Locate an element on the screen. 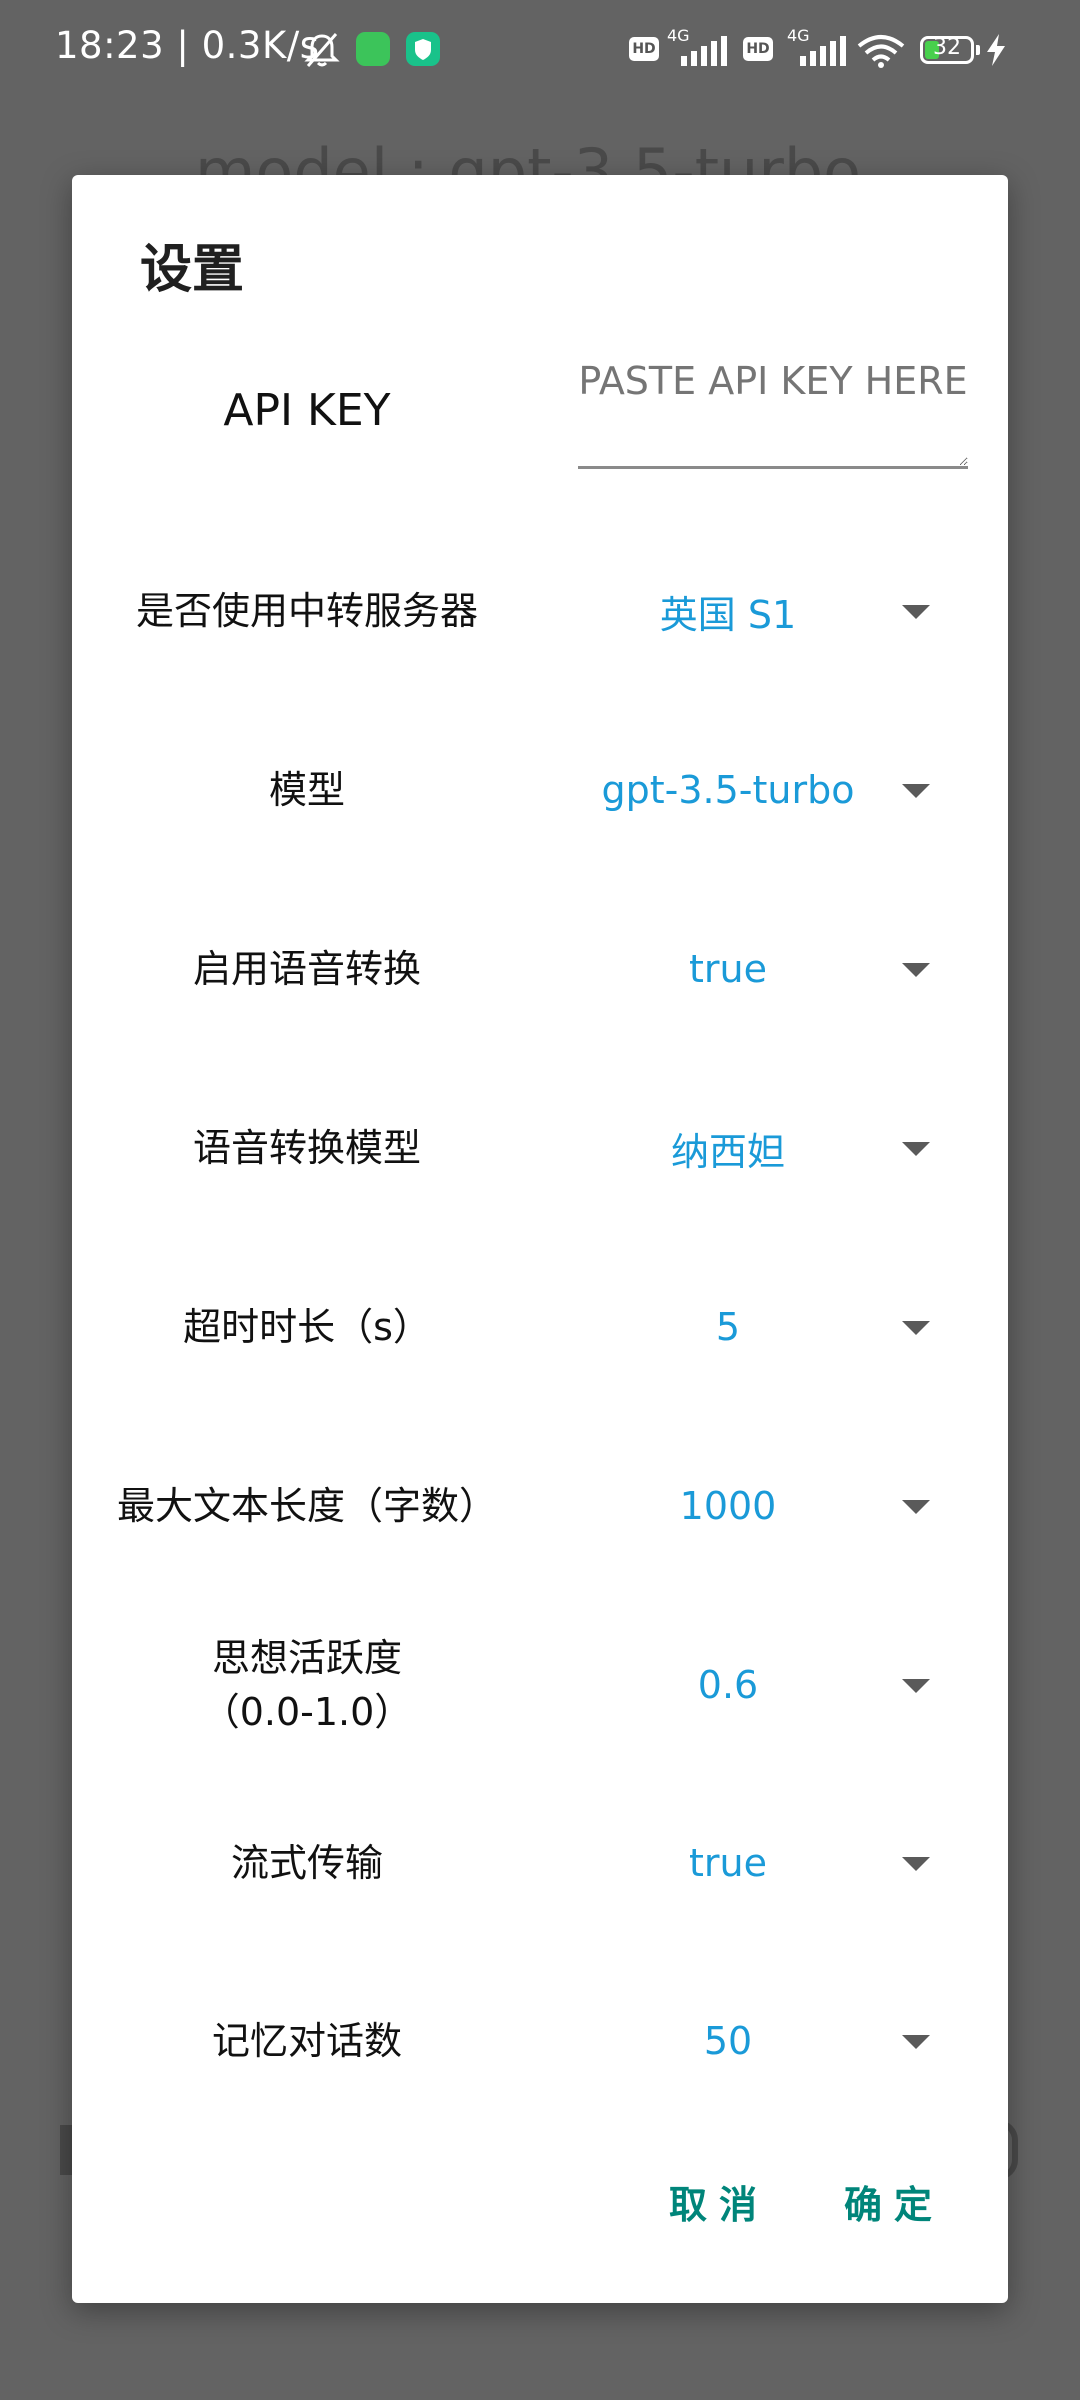 This screenshot has width=1080, height=2400. setting-row-timeout: 超时时长（s） 5 is located at coordinates (540, 1327).